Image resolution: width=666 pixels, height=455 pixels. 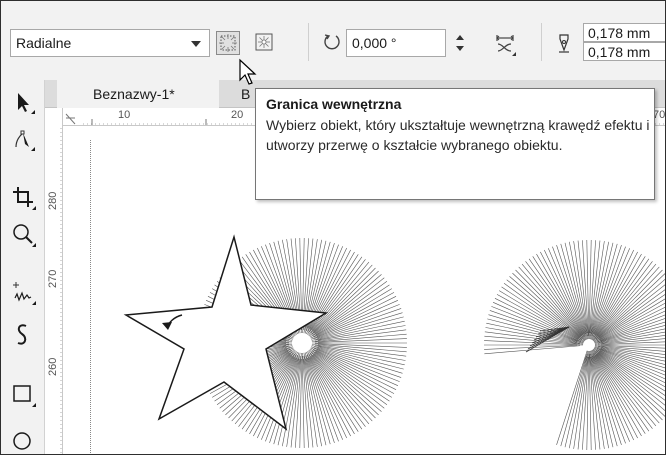 I want to click on outer-boundary-button, so click(x=265, y=43).